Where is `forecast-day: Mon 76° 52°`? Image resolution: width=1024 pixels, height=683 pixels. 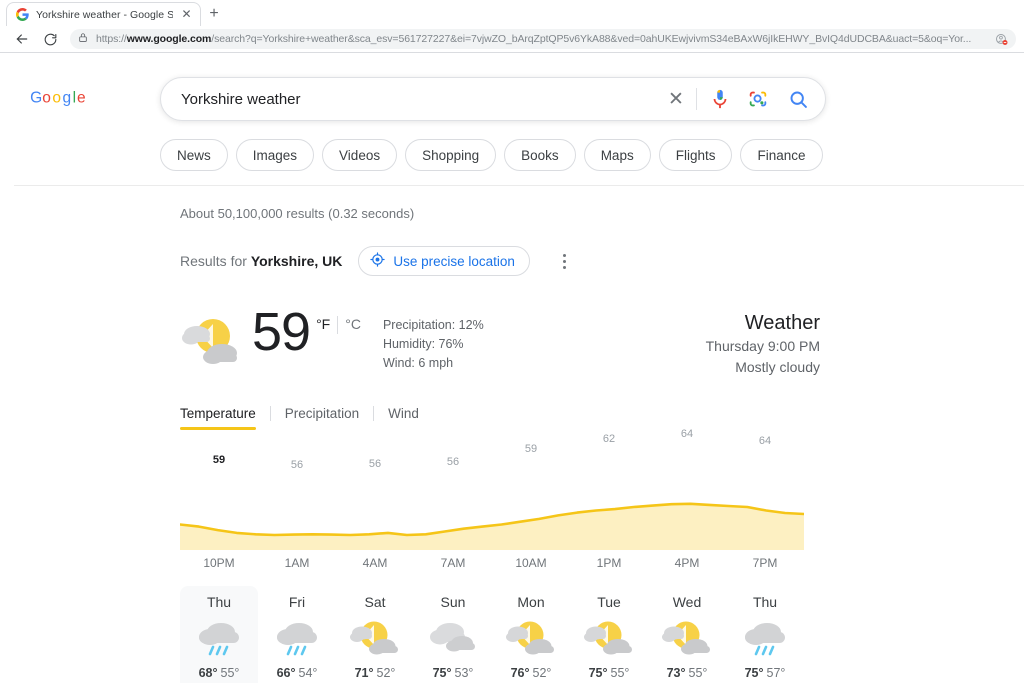 forecast-day: Mon 76° 52° is located at coordinates (531, 634).